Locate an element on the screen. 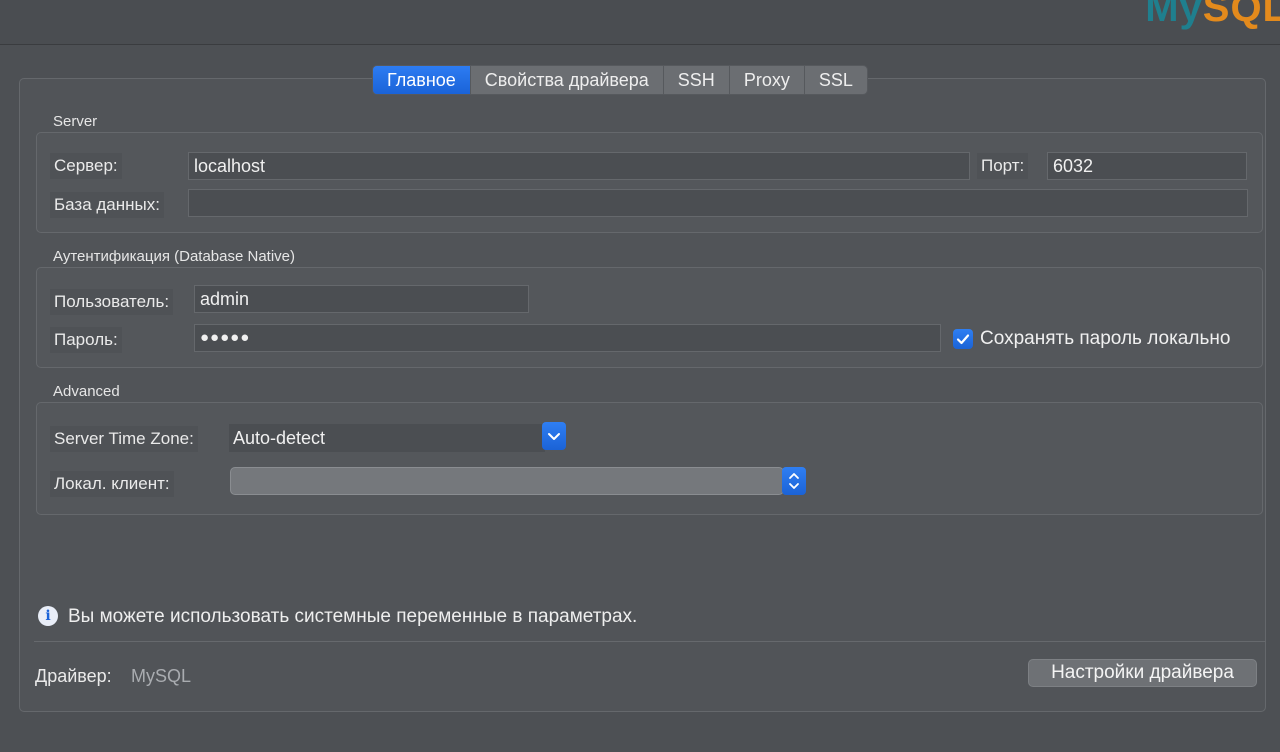 This screenshot has width=1280, height=752. driver-name: MySQL is located at coordinates (161, 676).